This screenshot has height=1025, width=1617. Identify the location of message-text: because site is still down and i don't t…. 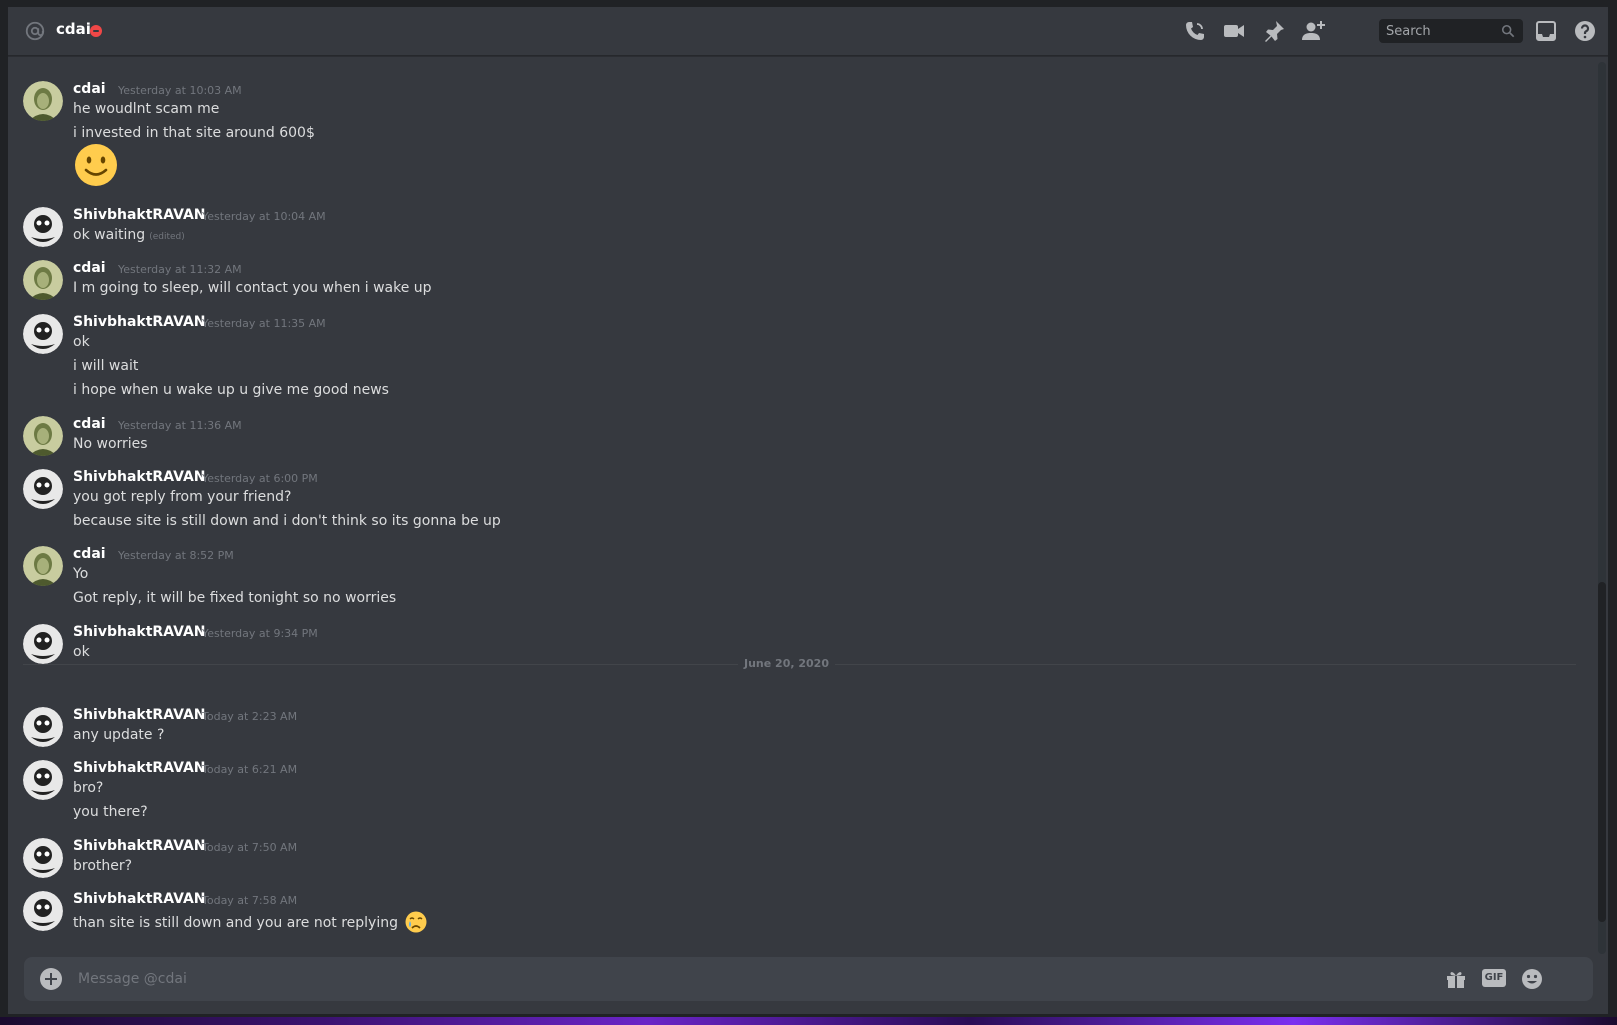
(287, 521).